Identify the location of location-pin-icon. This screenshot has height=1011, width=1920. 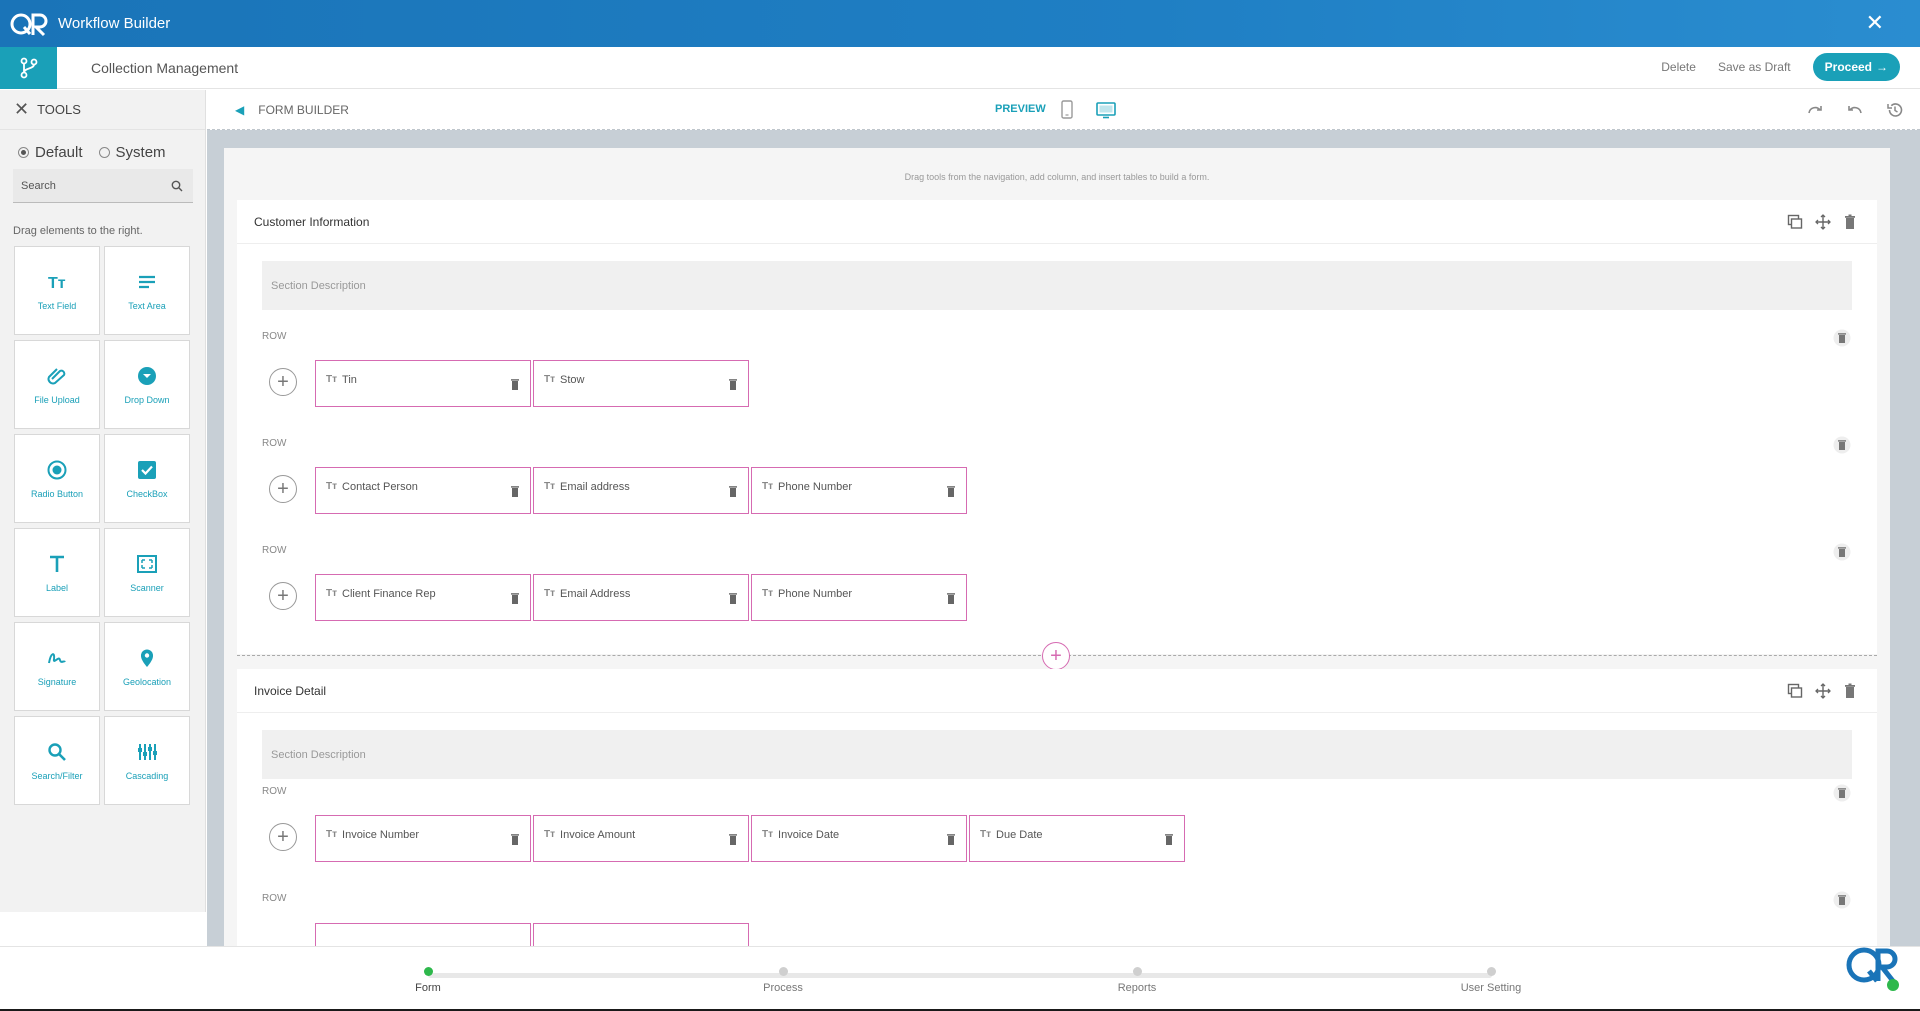
(147, 658).